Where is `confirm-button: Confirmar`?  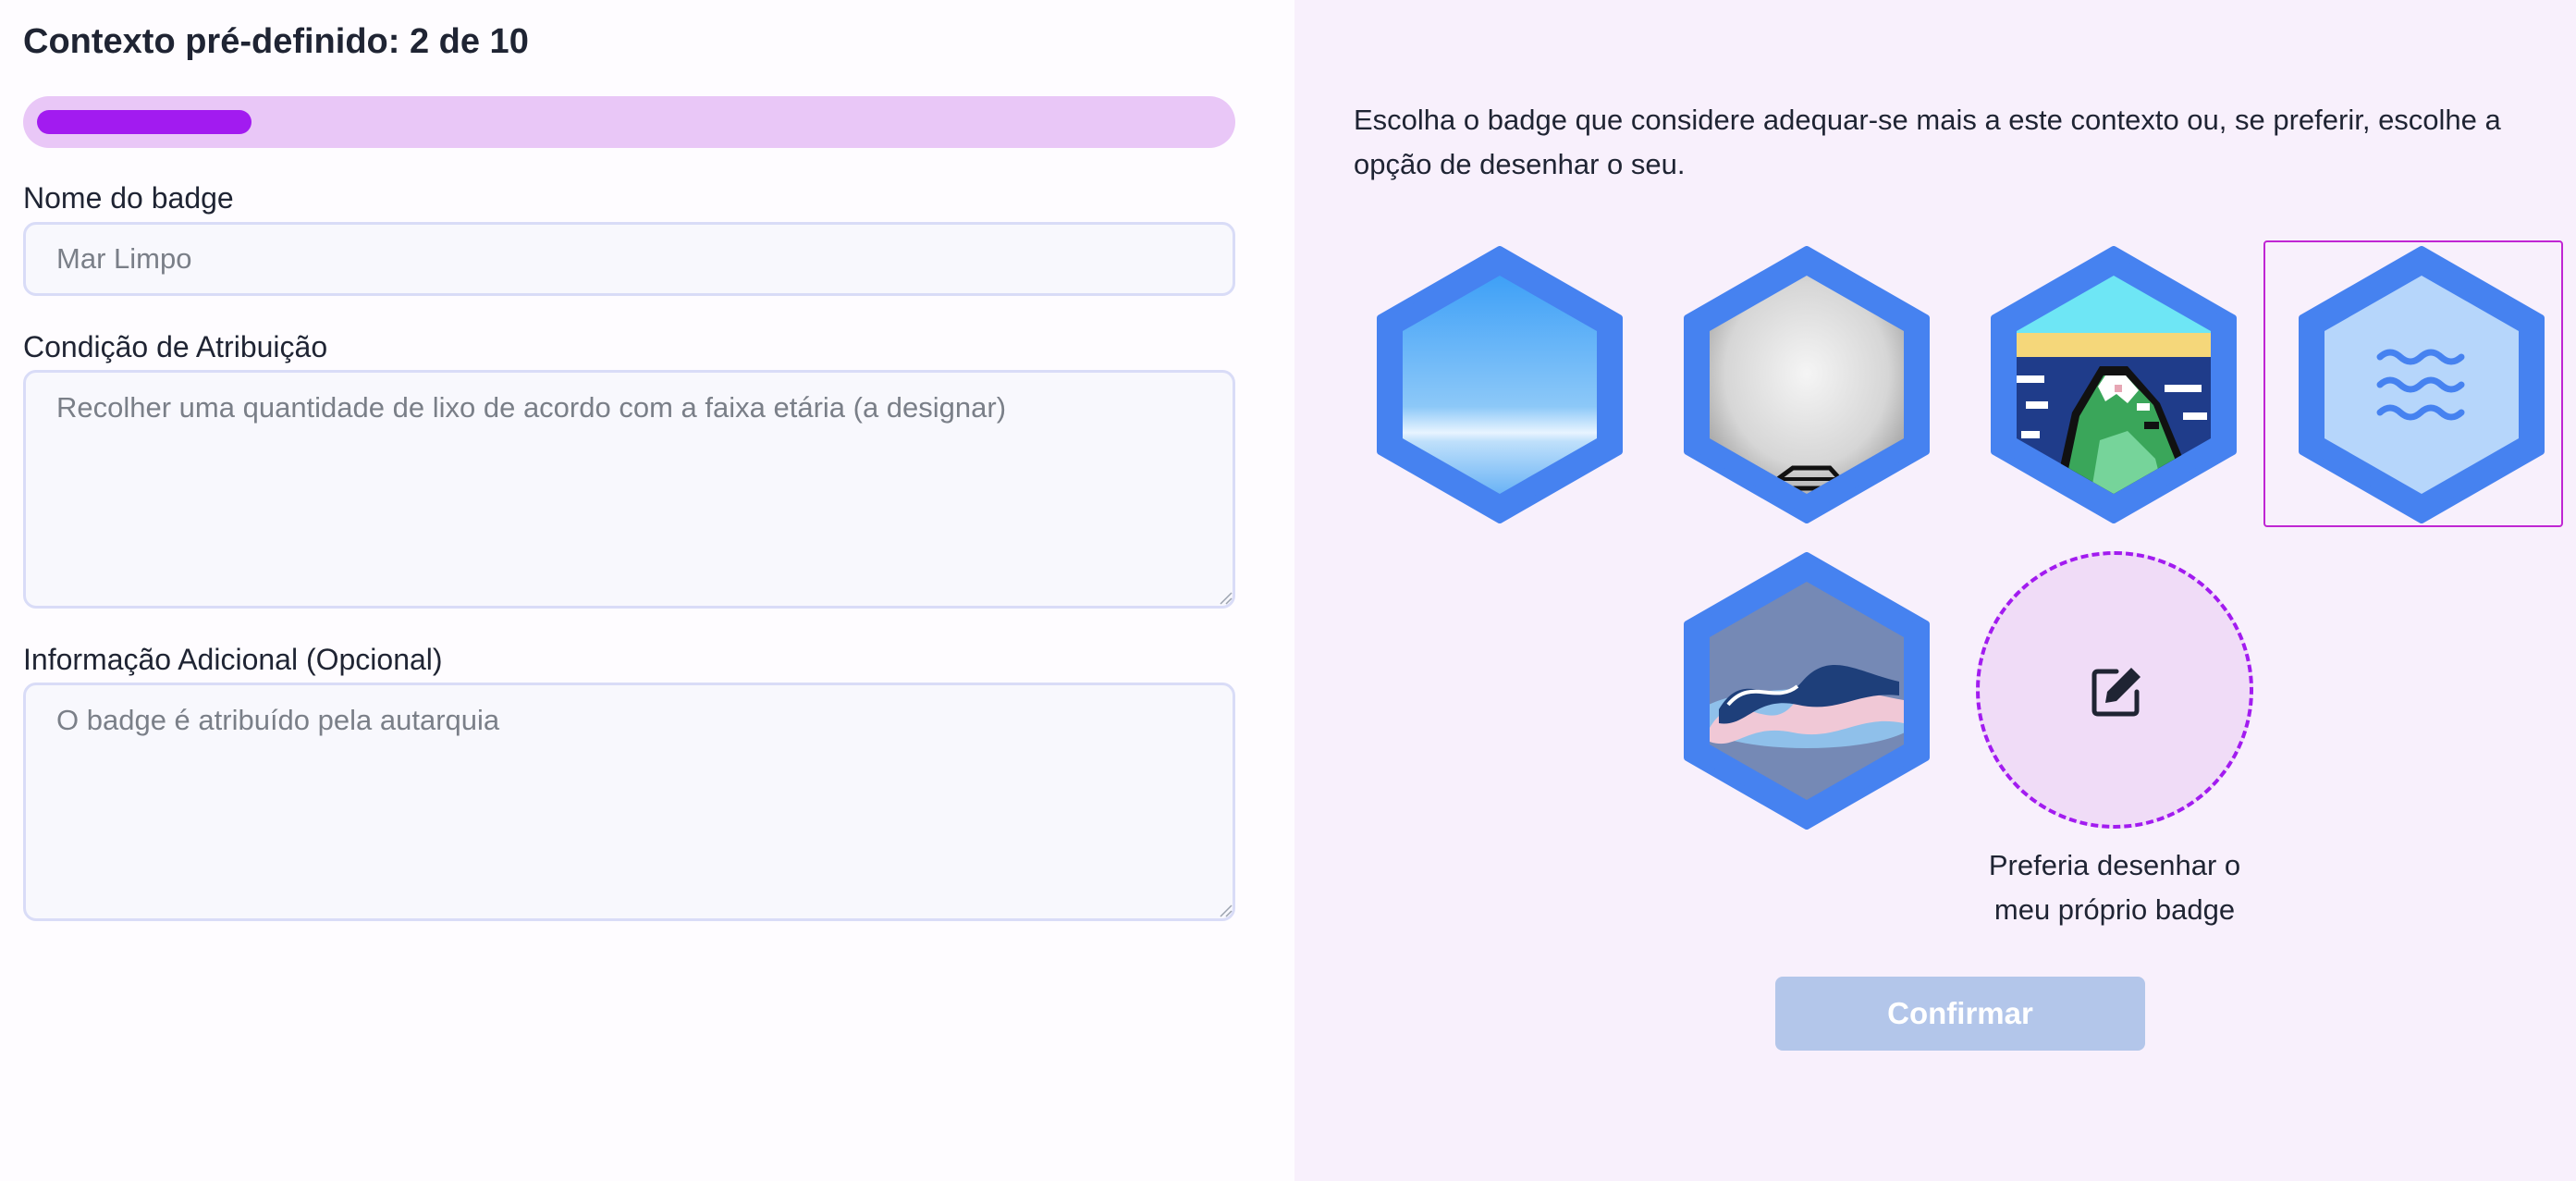 confirm-button: Confirmar is located at coordinates (1960, 1014).